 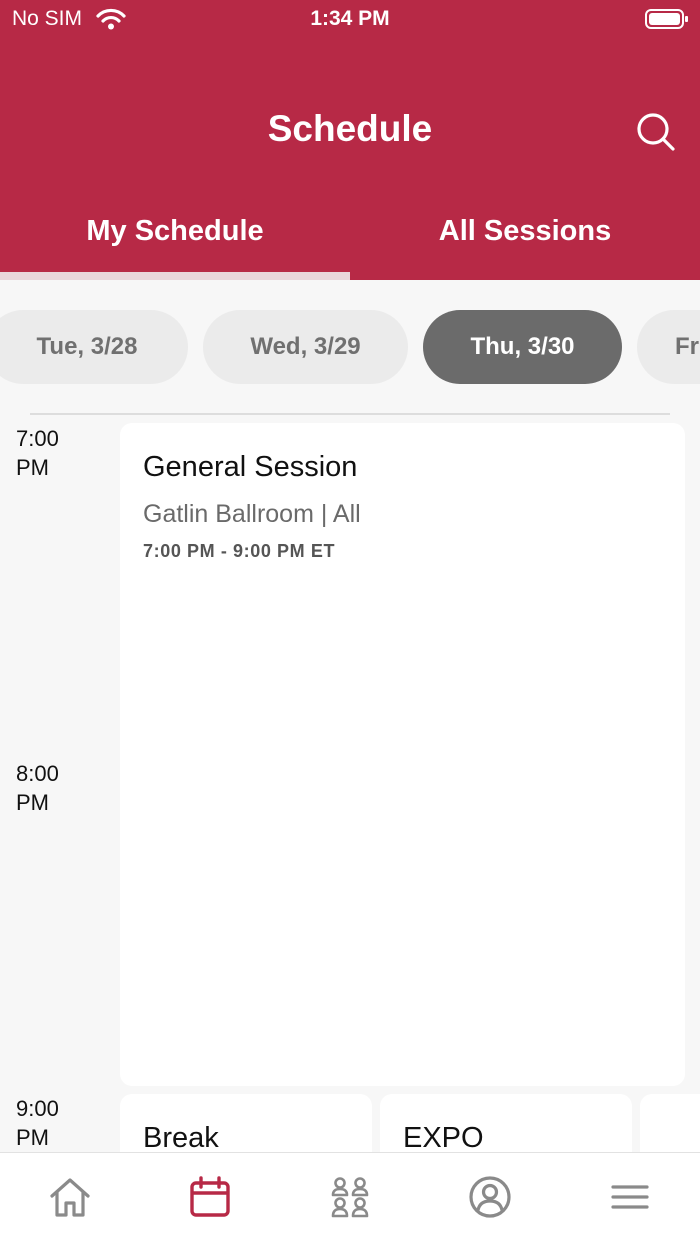 What do you see at coordinates (350, 414) in the screenshot?
I see `timeline-divider` at bounding box center [350, 414].